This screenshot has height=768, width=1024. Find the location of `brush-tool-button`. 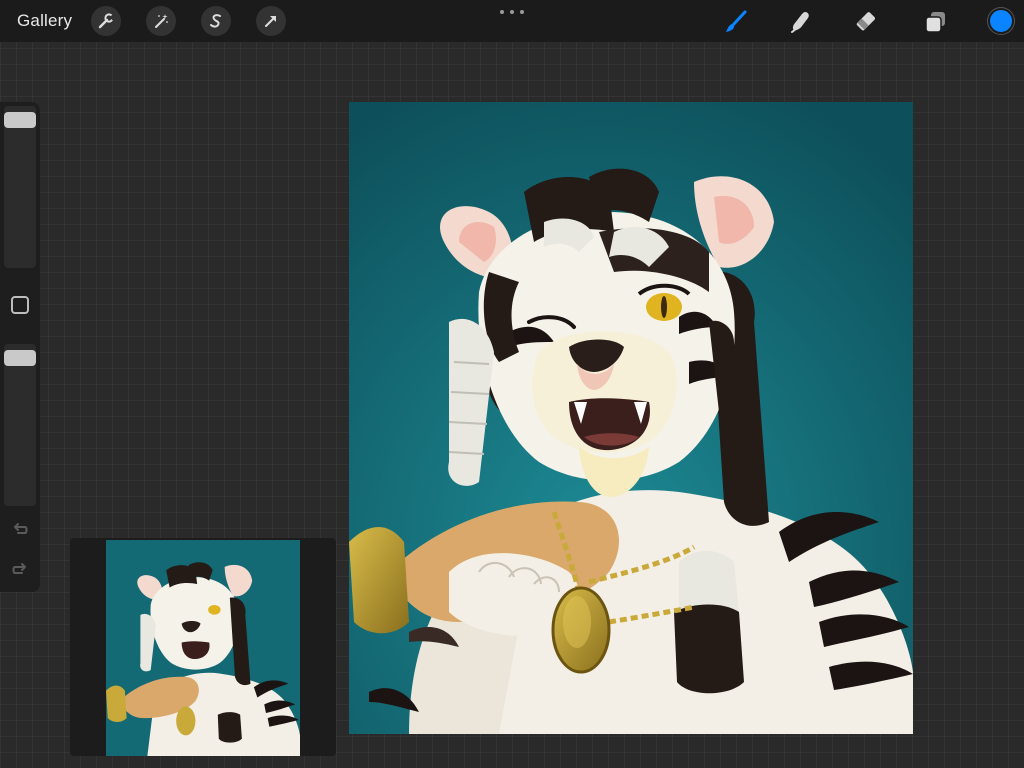

brush-tool-button is located at coordinates (736, 22).